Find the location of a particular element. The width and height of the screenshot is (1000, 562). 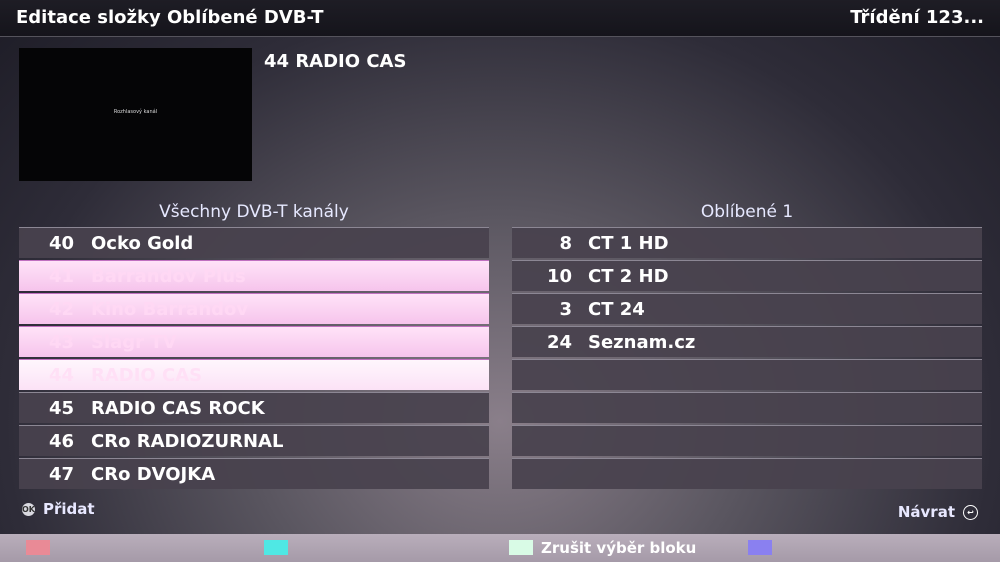

preview-overlay-text: Rozhlasový kanál is located at coordinates (135, 112).